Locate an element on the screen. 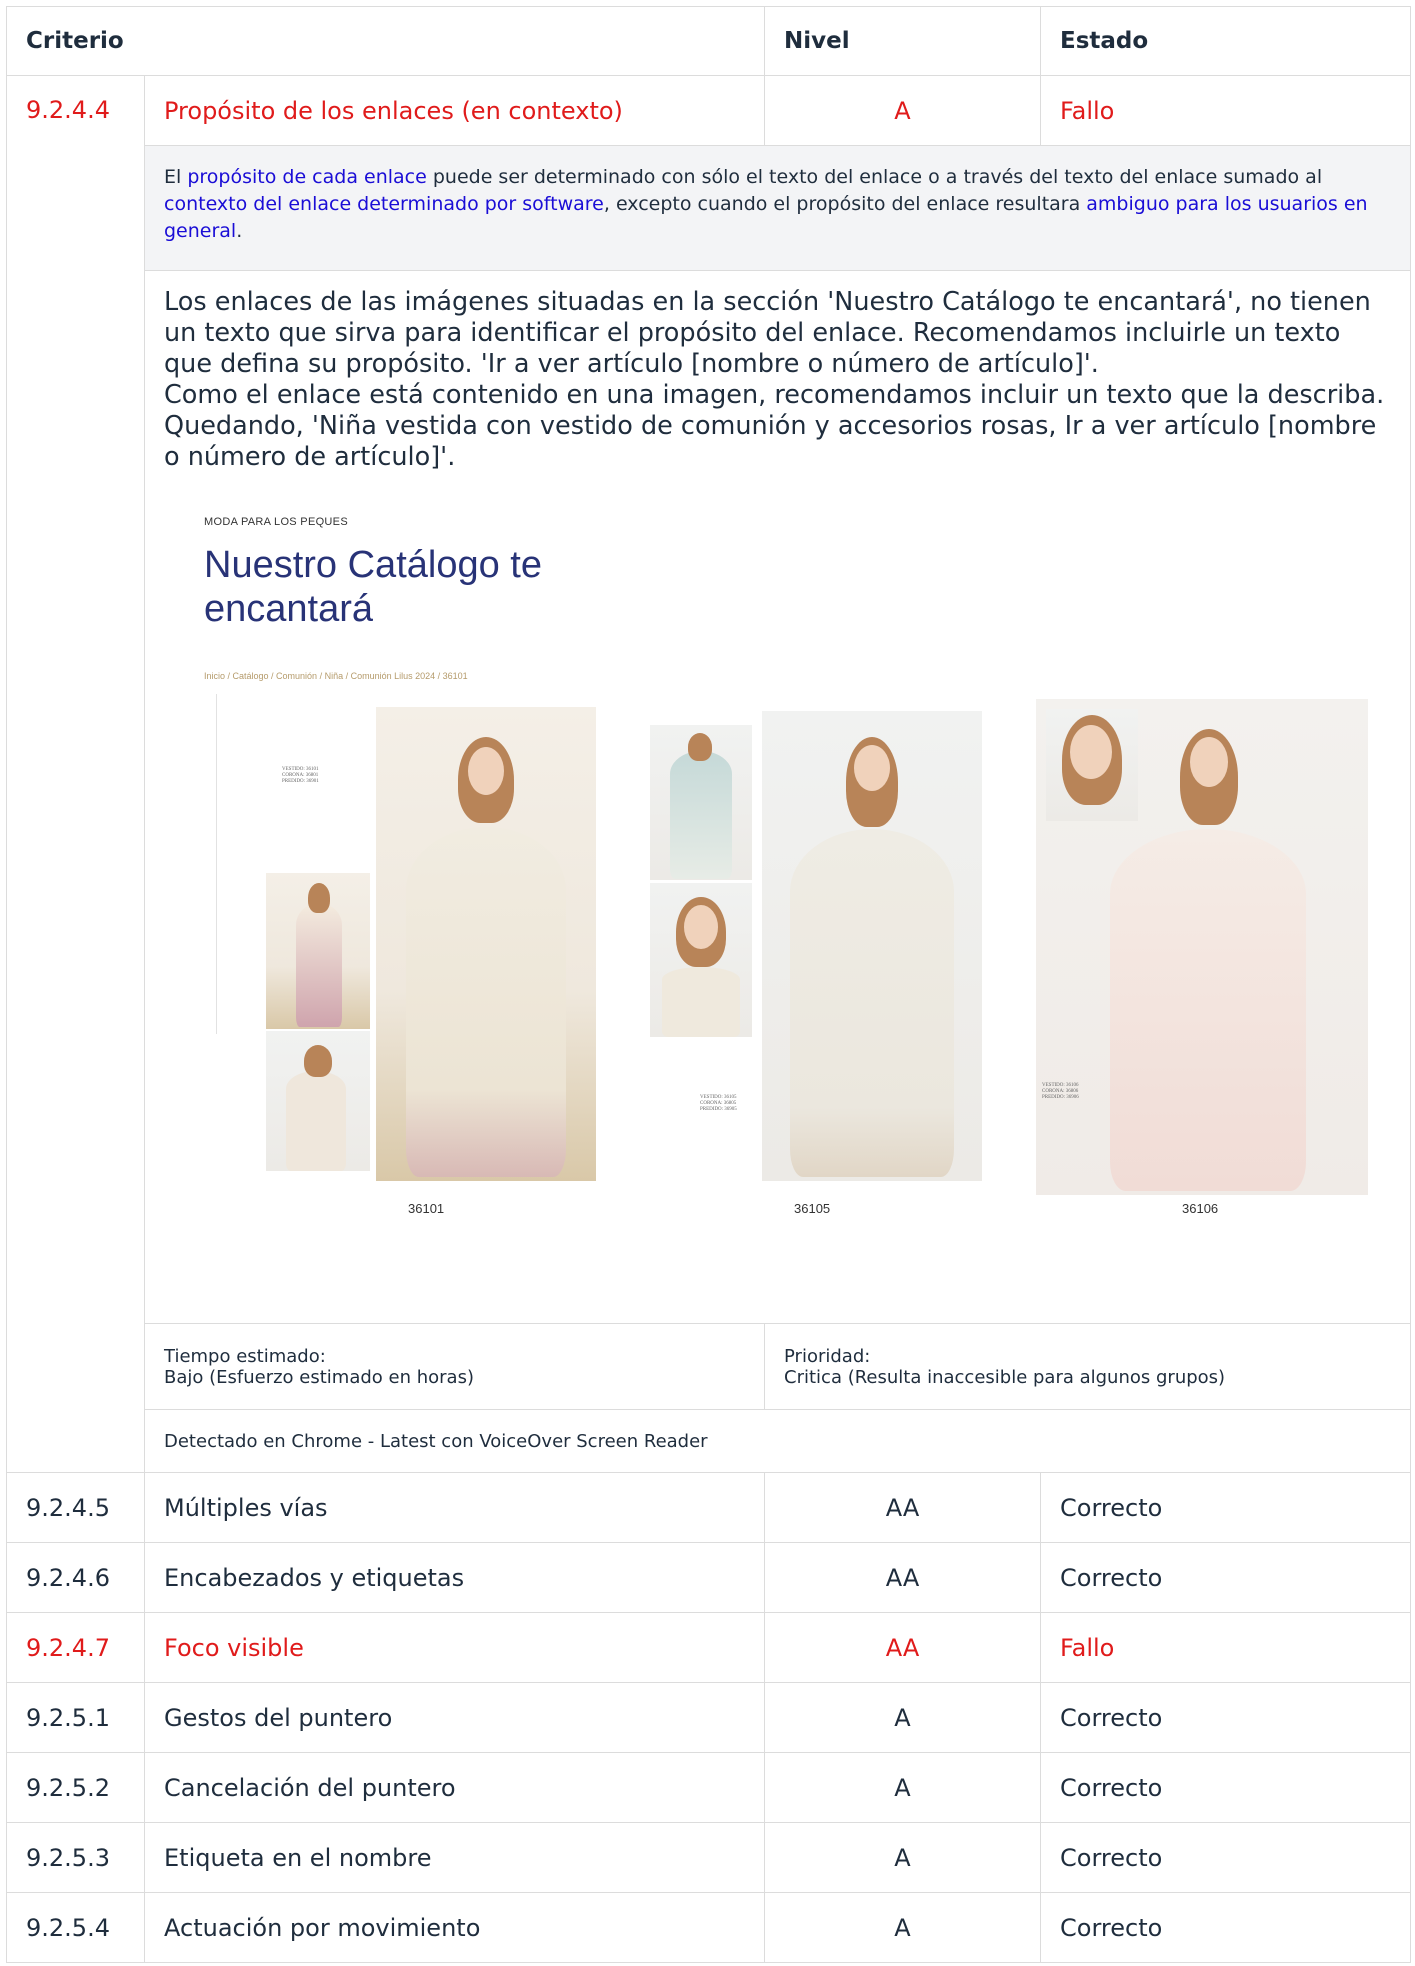  header-nivel: Nivel is located at coordinates (903, 41).